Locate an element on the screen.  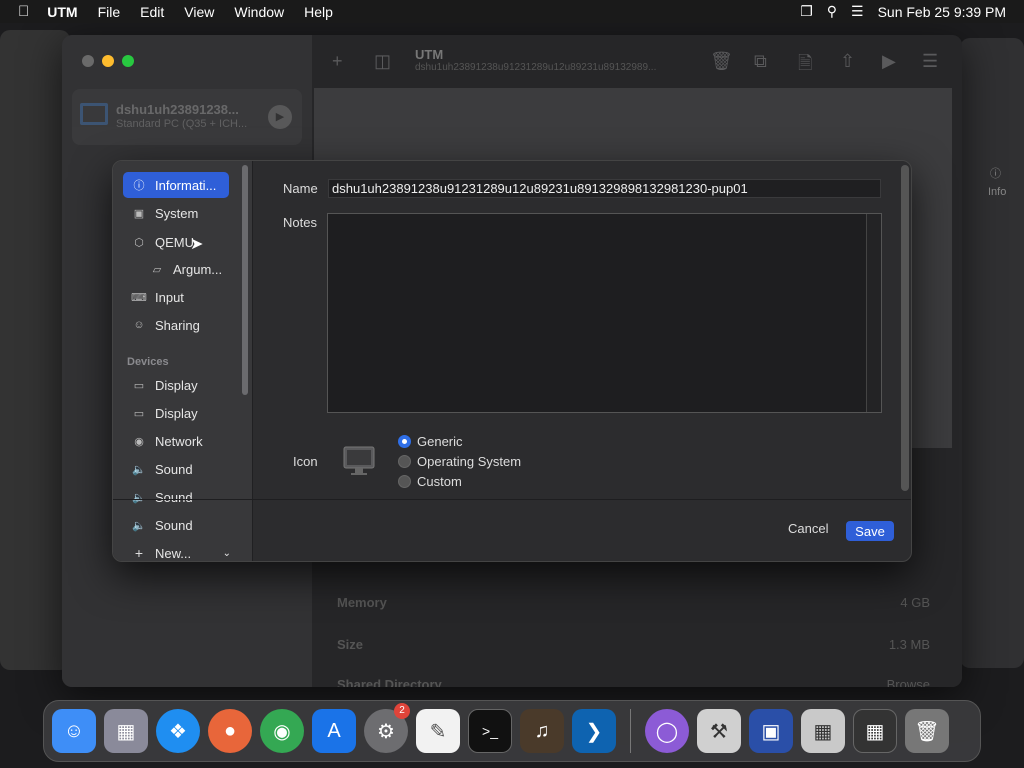
launchpad-icon: ▦ is located at coordinates (126, 731).